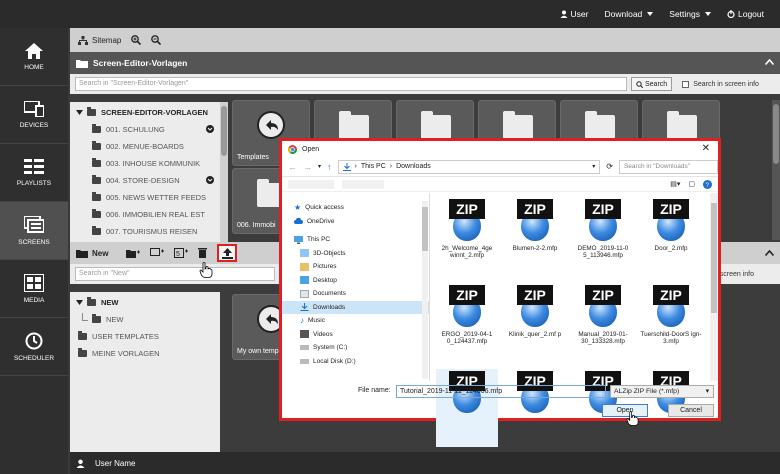  I want to click on tiles-scrollbar, so click(776, 170).